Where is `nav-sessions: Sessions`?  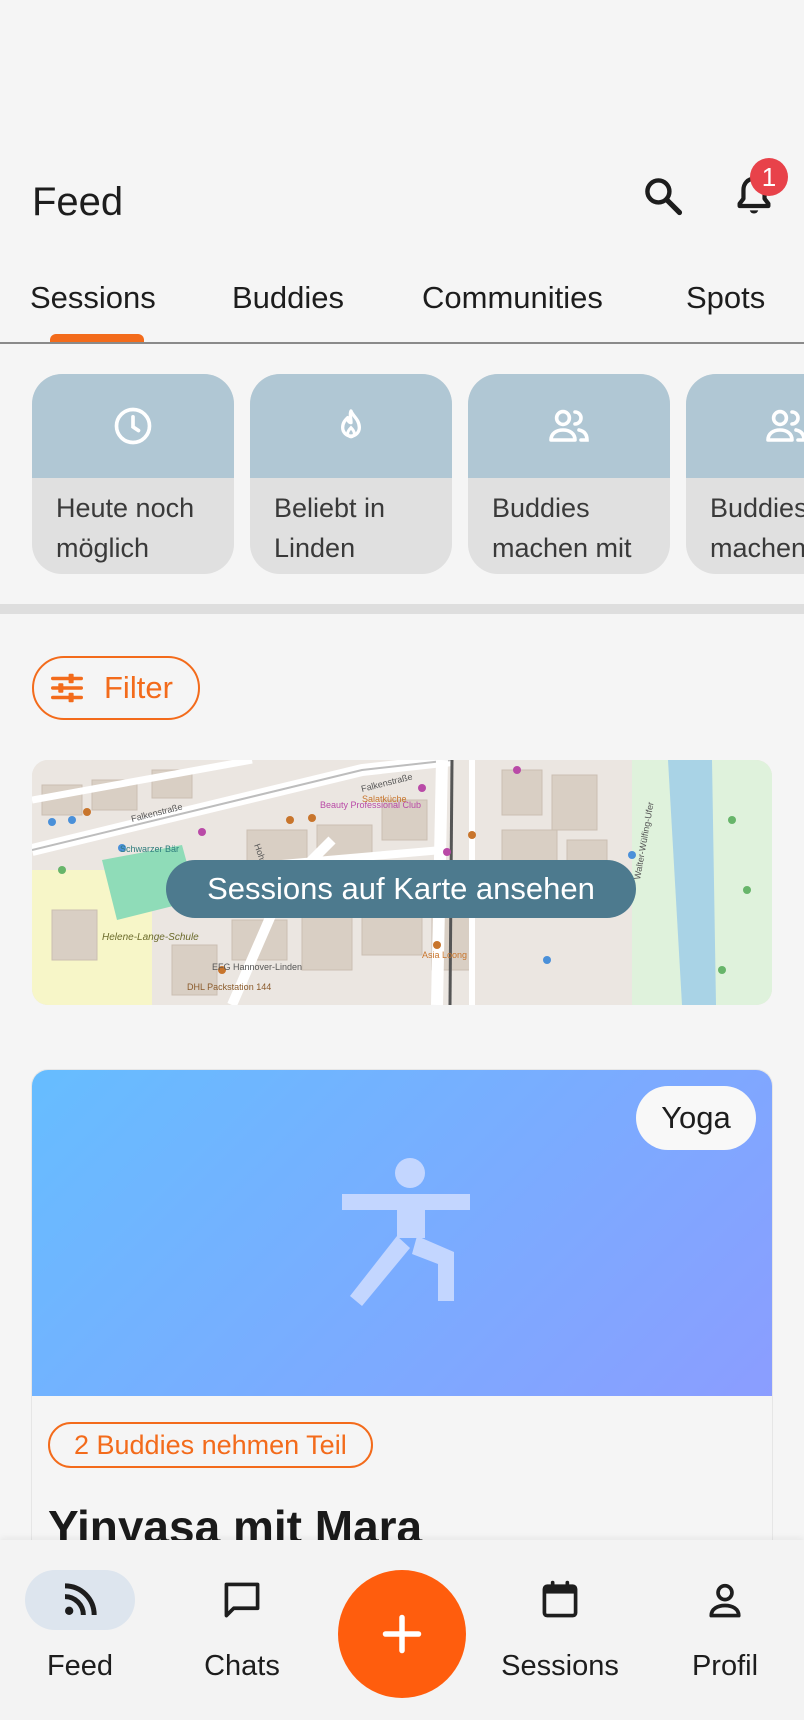 nav-sessions: Sessions is located at coordinates (560, 1626).